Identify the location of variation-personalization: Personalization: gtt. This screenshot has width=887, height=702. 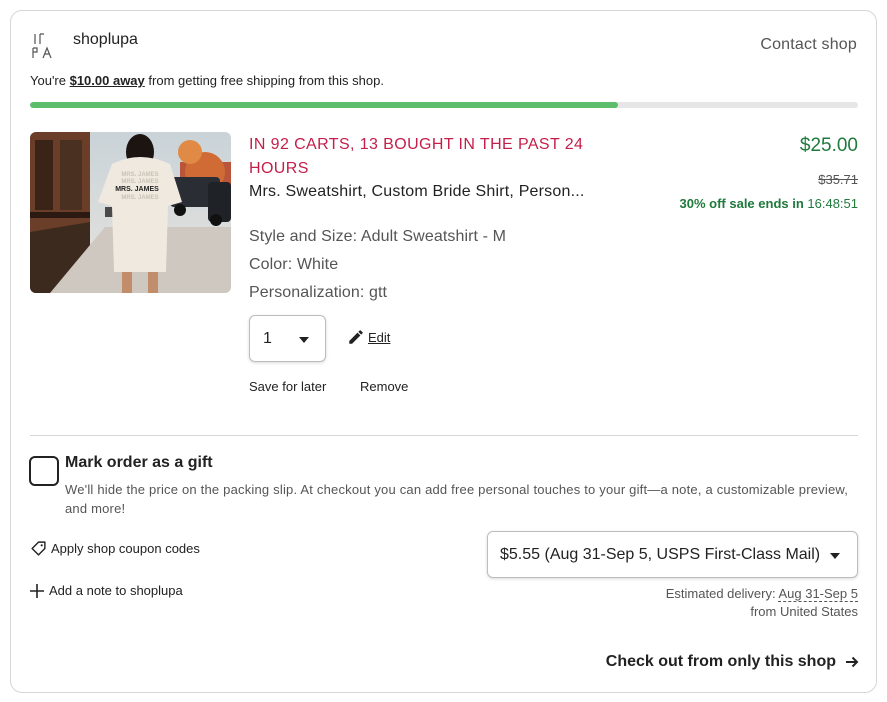
(318, 292).